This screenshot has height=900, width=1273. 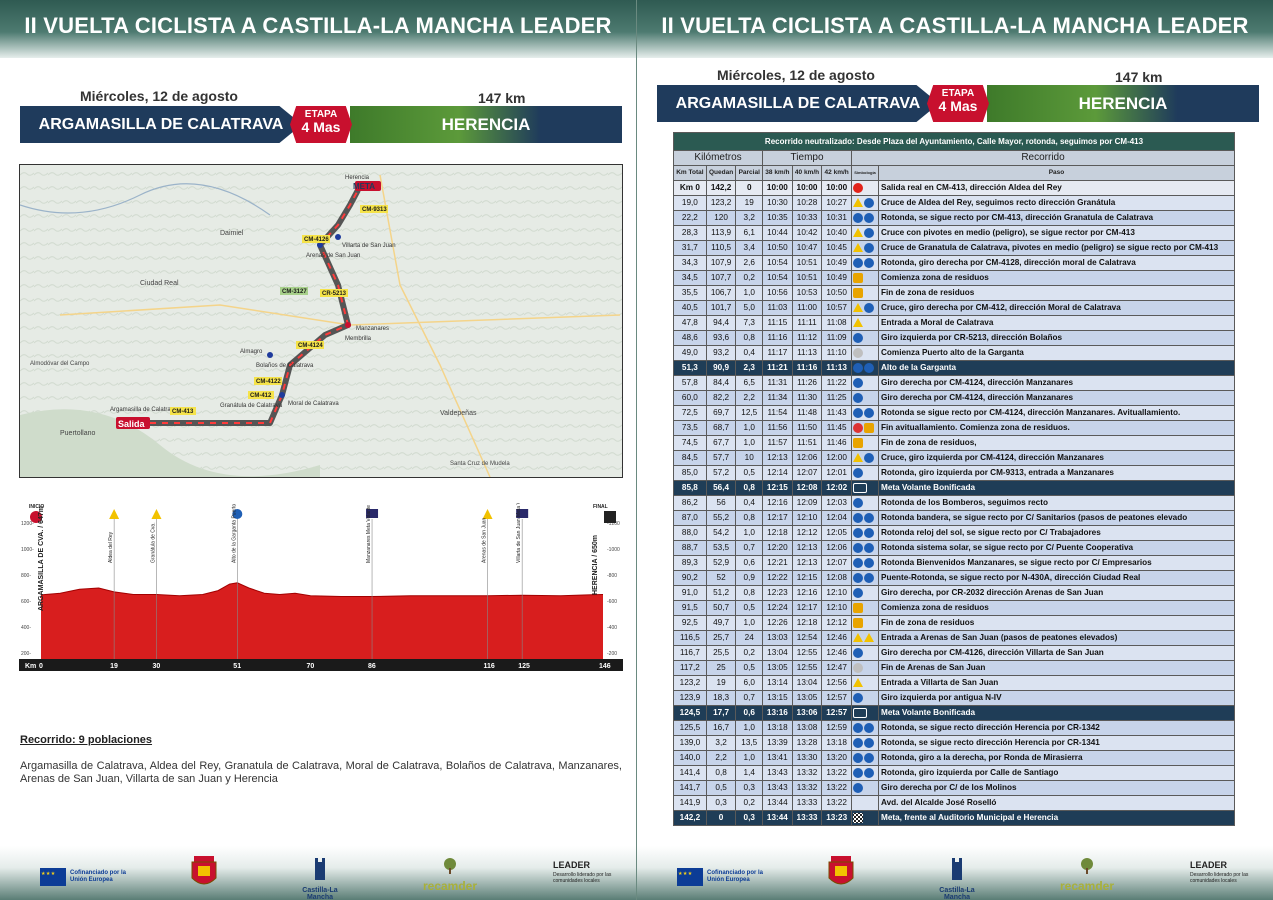 What do you see at coordinates (749, 458) in the screenshot?
I see `km-parcial-cell: 10` at bounding box center [749, 458].